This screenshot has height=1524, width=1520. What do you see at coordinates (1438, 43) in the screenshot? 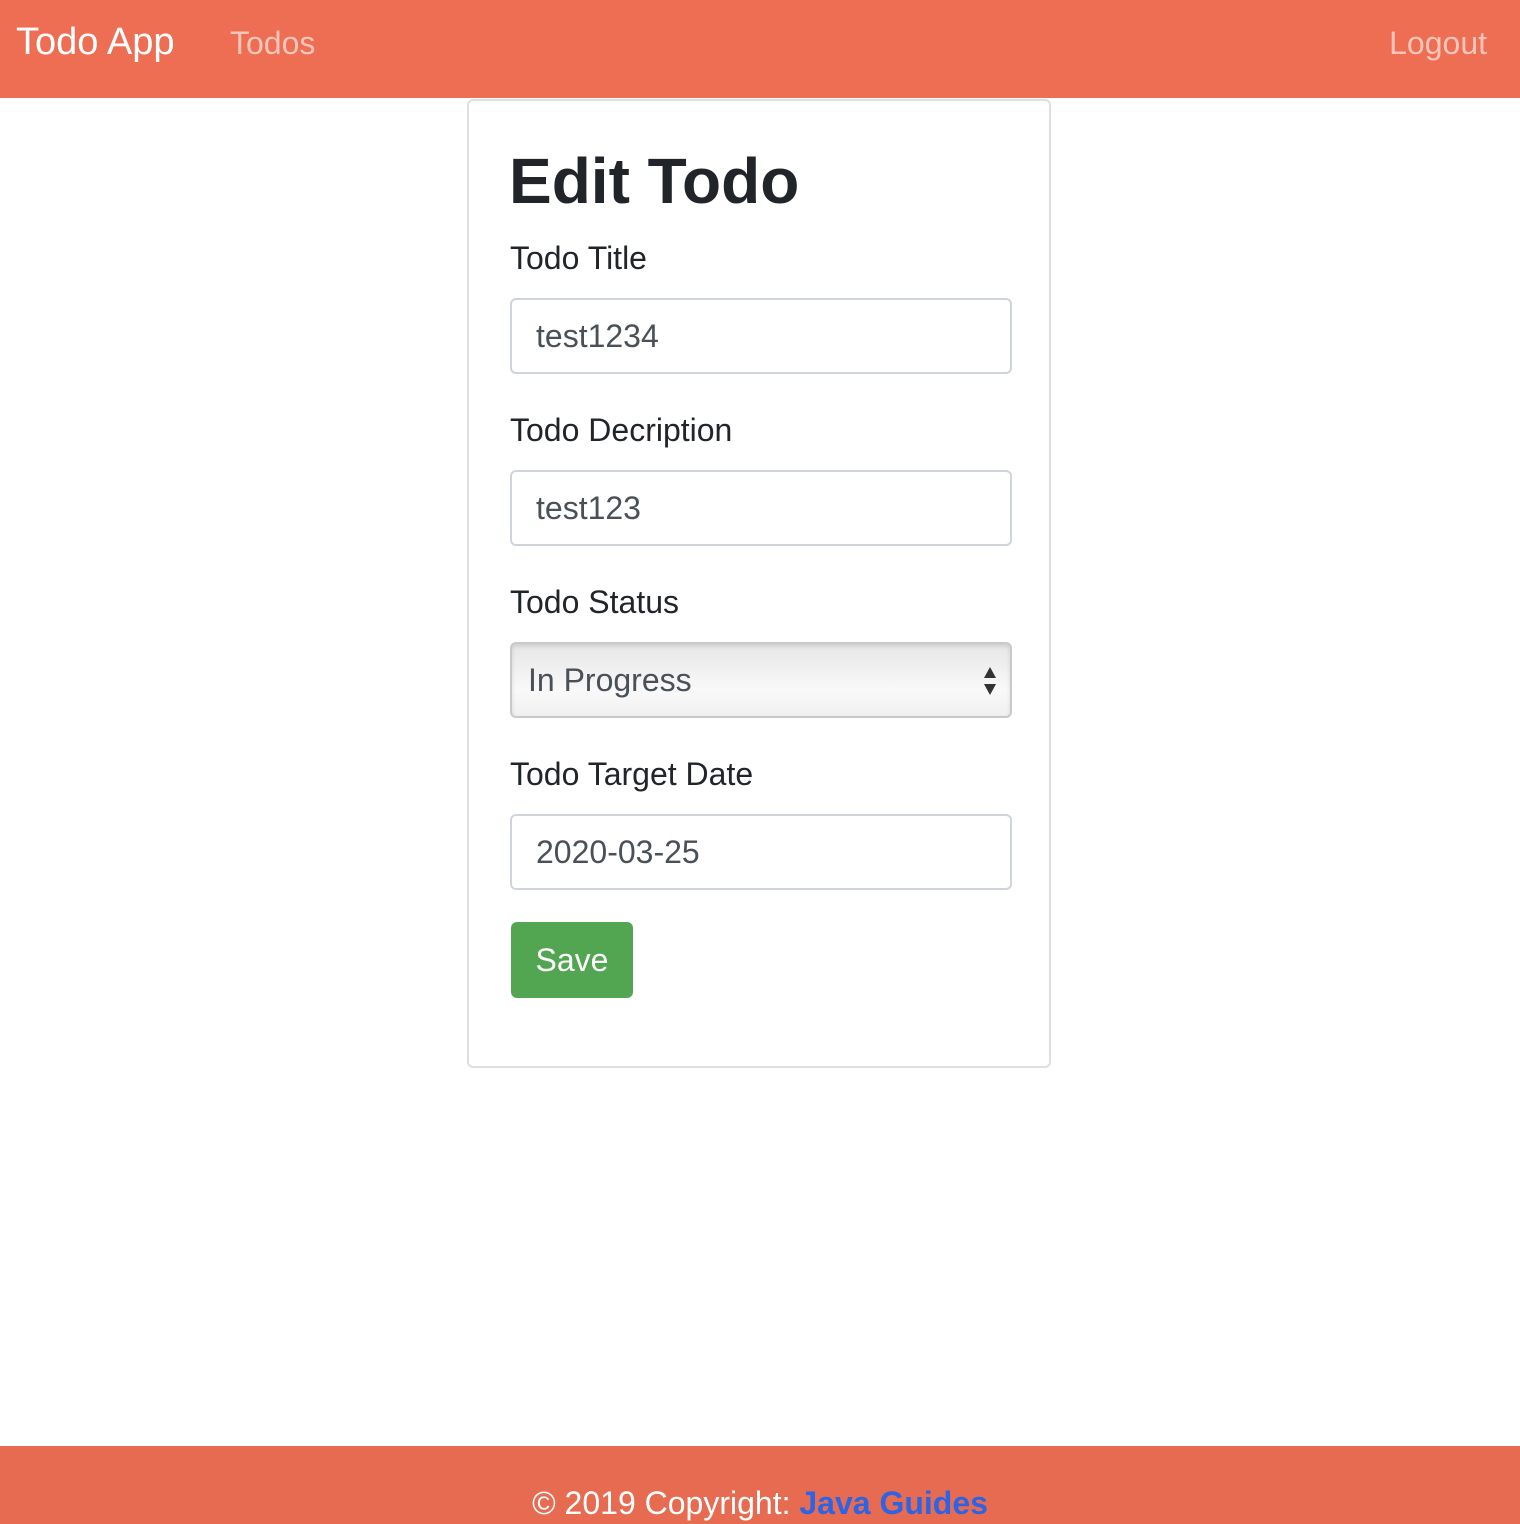
I see `logout-link: Logout` at bounding box center [1438, 43].